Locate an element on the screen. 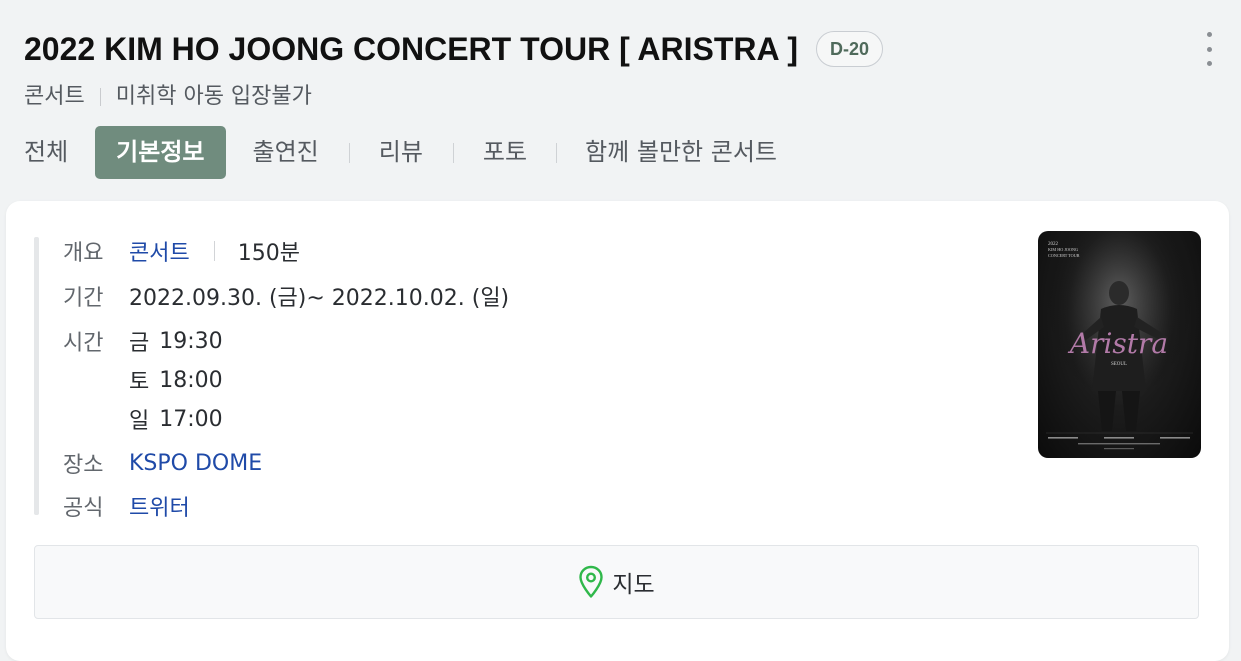  time-entry: 토 18:00 is located at coordinates (176, 380).